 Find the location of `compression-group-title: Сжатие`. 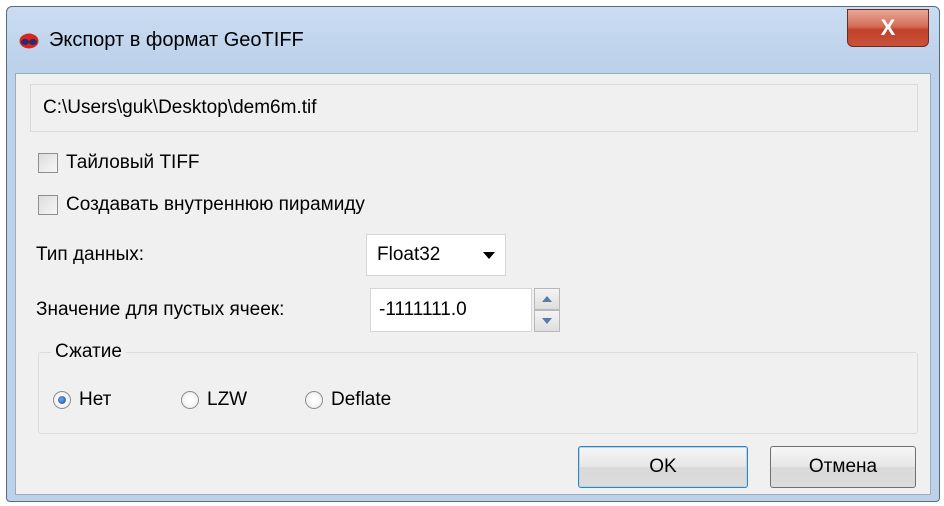

compression-group-title: Сжатие is located at coordinates (88, 352).